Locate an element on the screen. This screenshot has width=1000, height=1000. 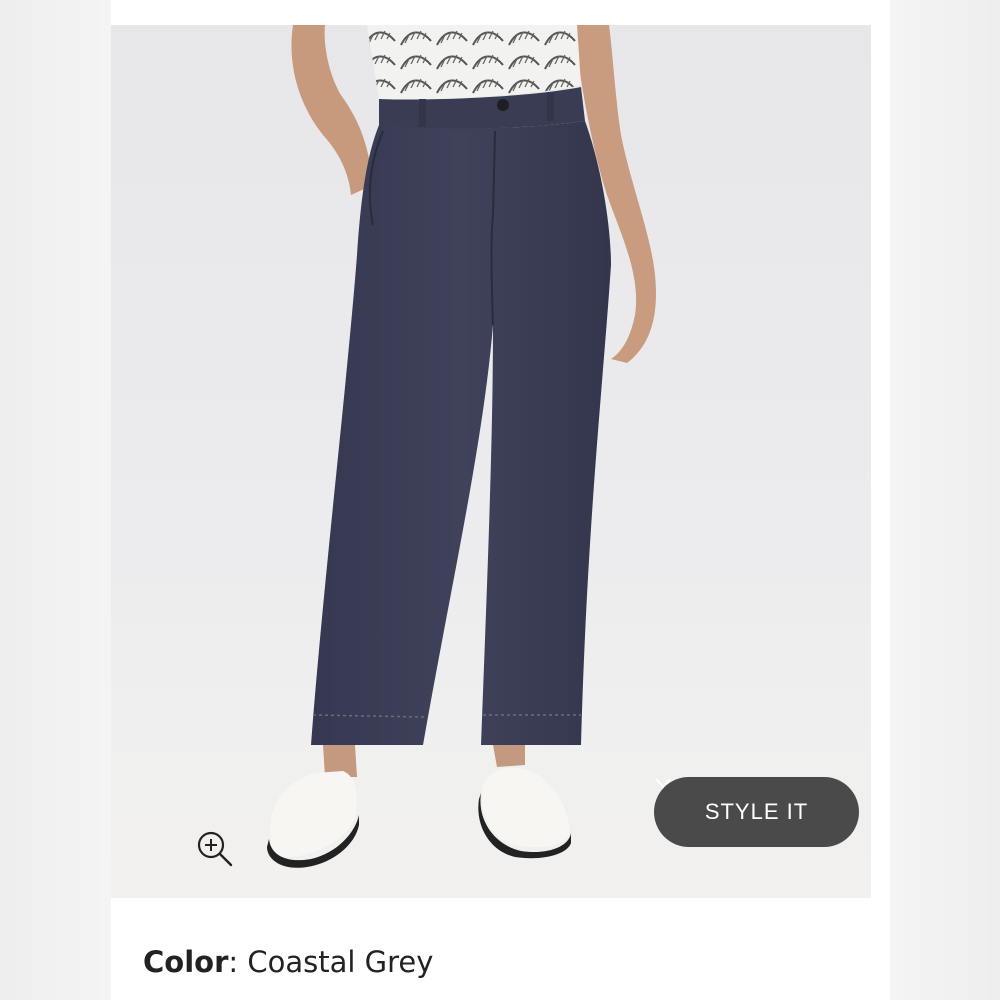
zoom-in-icon is located at coordinates (215, 849).